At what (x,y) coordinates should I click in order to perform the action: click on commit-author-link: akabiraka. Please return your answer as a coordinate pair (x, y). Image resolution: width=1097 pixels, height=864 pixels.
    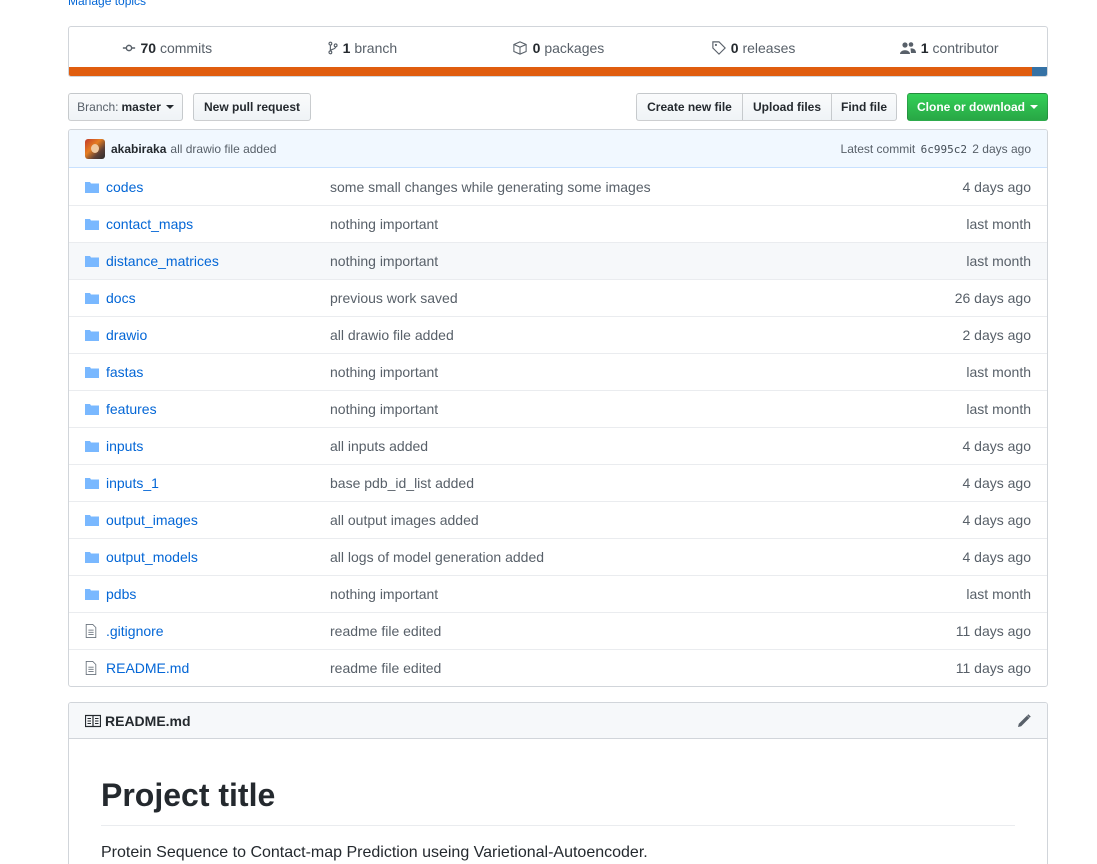
    Looking at the image, I should click on (138, 149).